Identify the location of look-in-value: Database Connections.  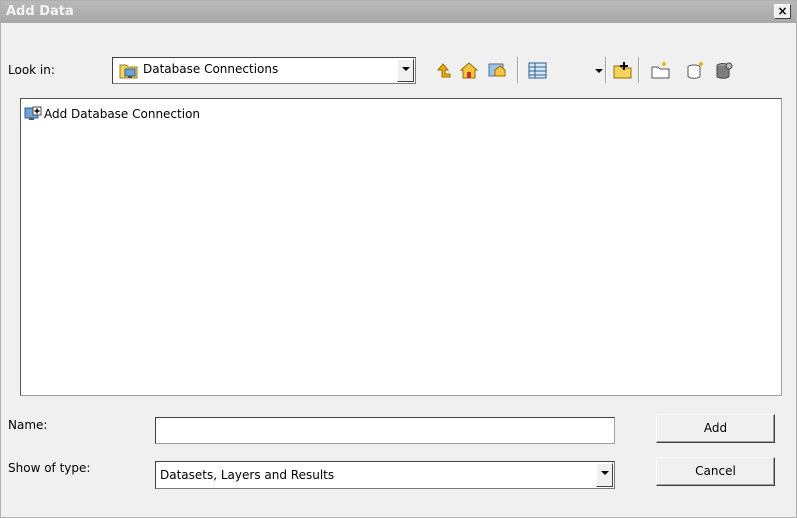
(211, 69).